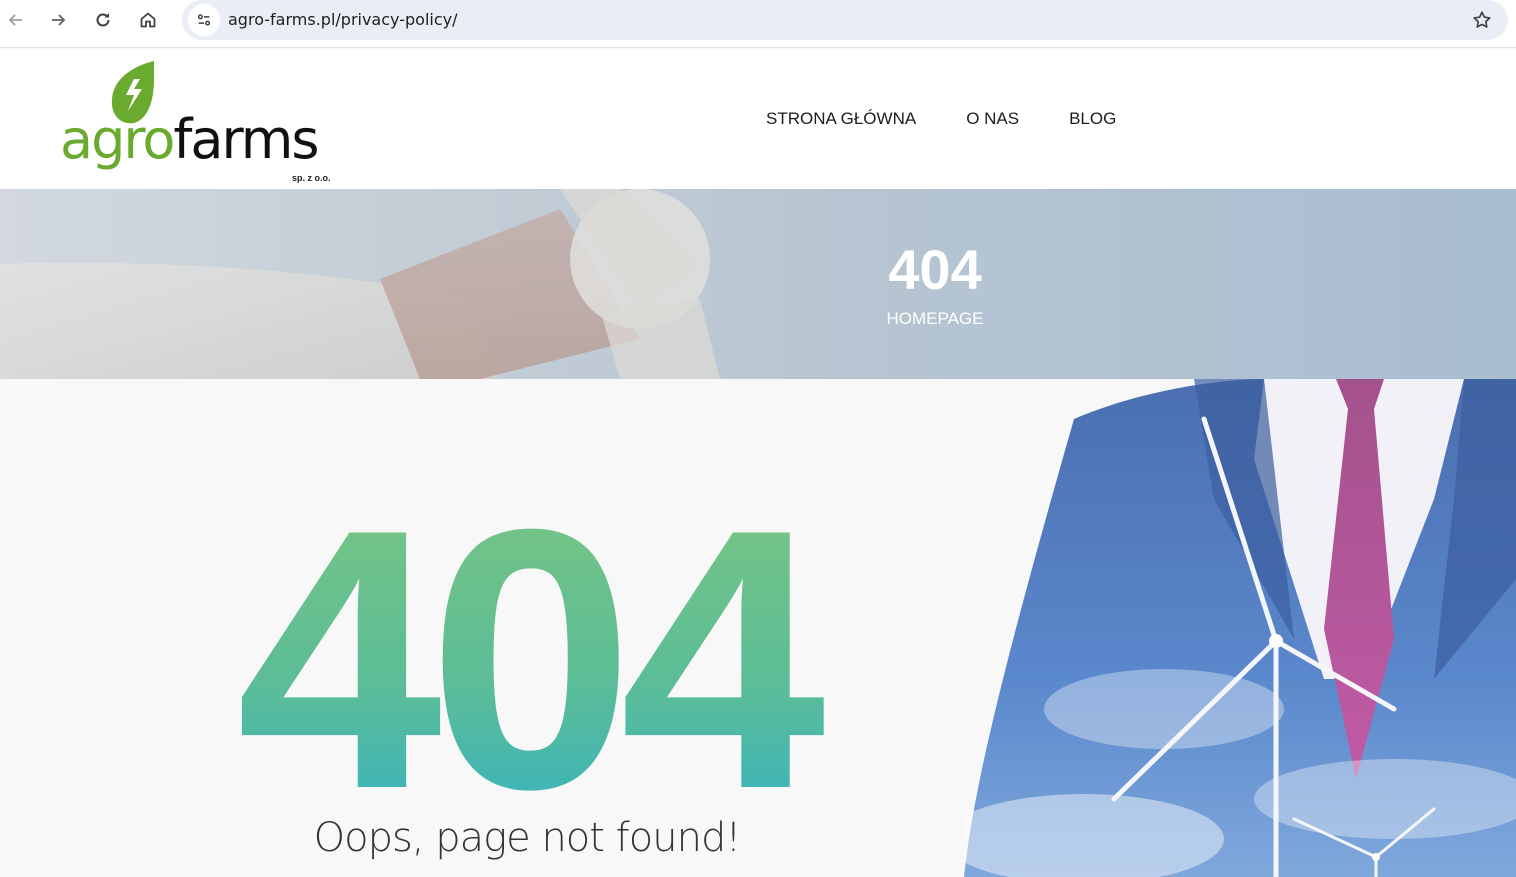 The height and width of the screenshot is (877, 1516). What do you see at coordinates (16, 20) in the screenshot?
I see `back-arrow-icon` at bounding box center [16, 20].